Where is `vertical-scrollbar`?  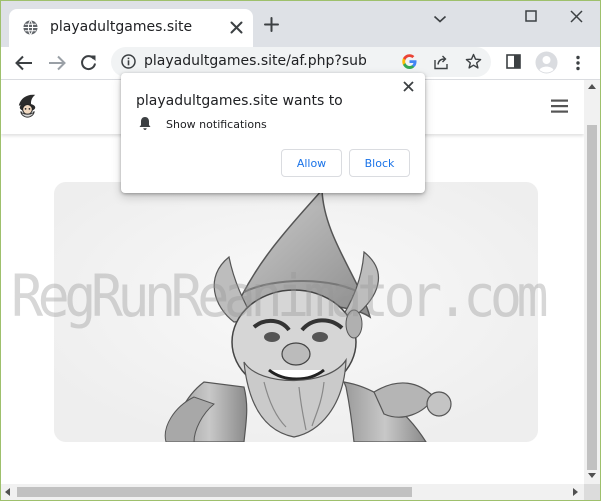
vertical-scrollbar is located at coordinates (592, 282).